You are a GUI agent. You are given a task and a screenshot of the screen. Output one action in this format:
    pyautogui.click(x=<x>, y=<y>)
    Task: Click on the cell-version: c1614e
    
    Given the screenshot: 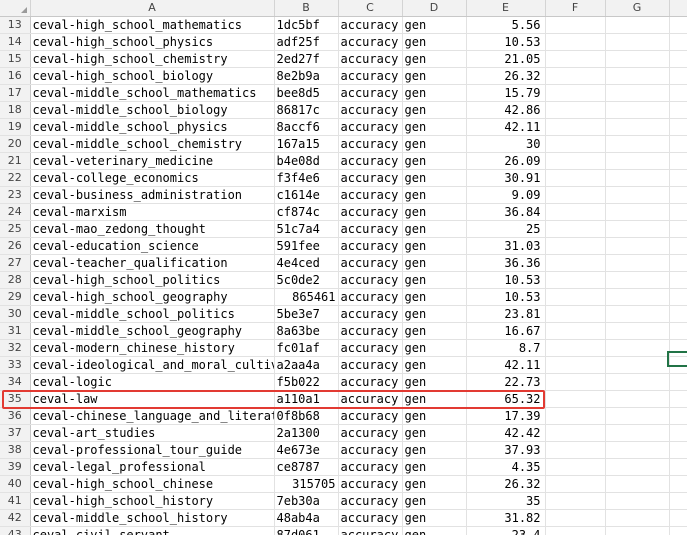 What is the action you would take?
    pyautogui.click(x=306, y=195)
    